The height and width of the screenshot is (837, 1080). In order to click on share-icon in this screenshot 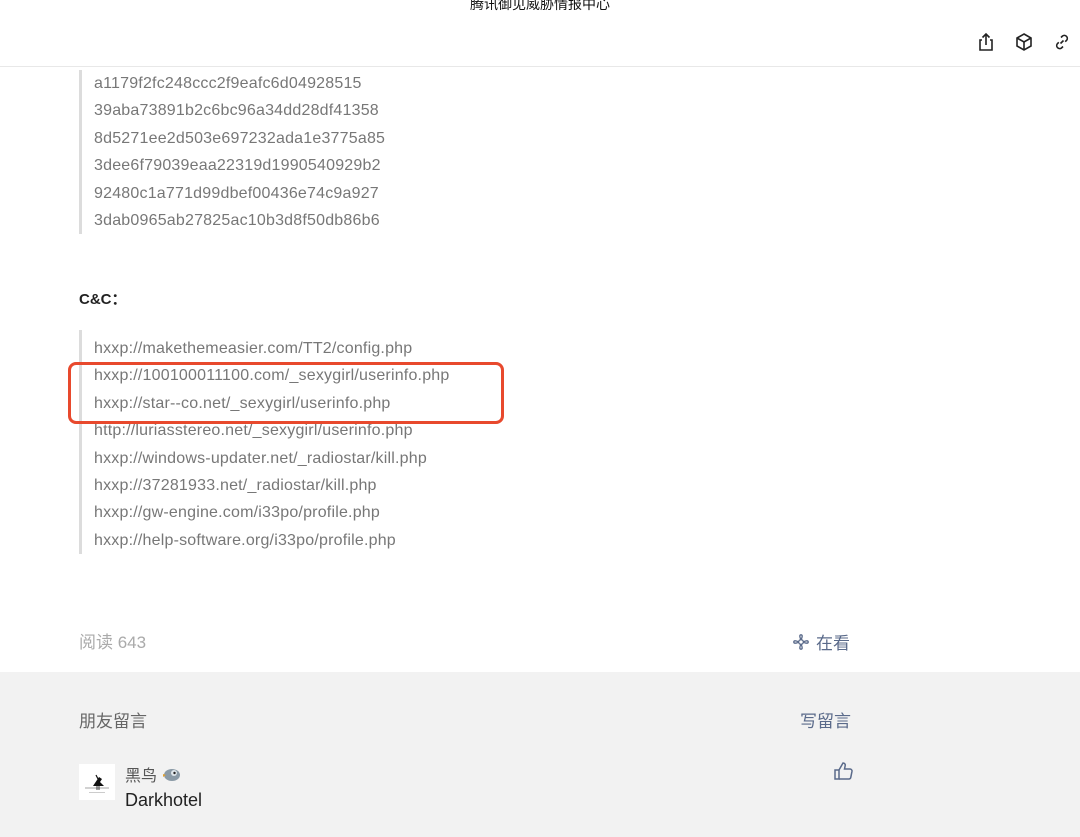, I will do `click(986, 42)`.